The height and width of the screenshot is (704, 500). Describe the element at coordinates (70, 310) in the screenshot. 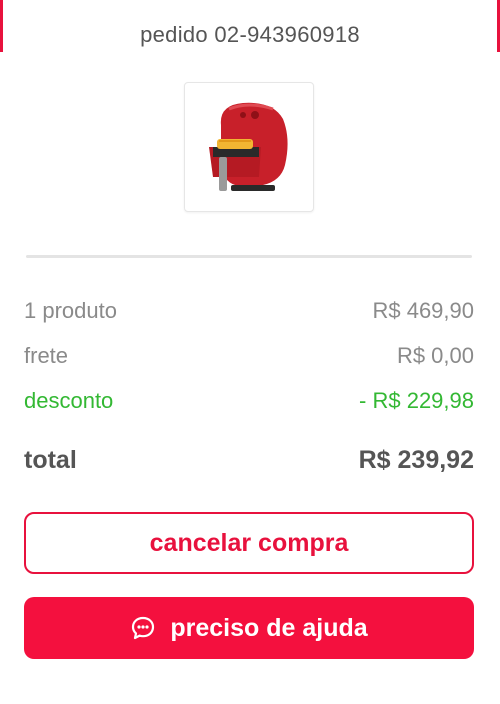

I see `items-label: 1 produto` at that location.